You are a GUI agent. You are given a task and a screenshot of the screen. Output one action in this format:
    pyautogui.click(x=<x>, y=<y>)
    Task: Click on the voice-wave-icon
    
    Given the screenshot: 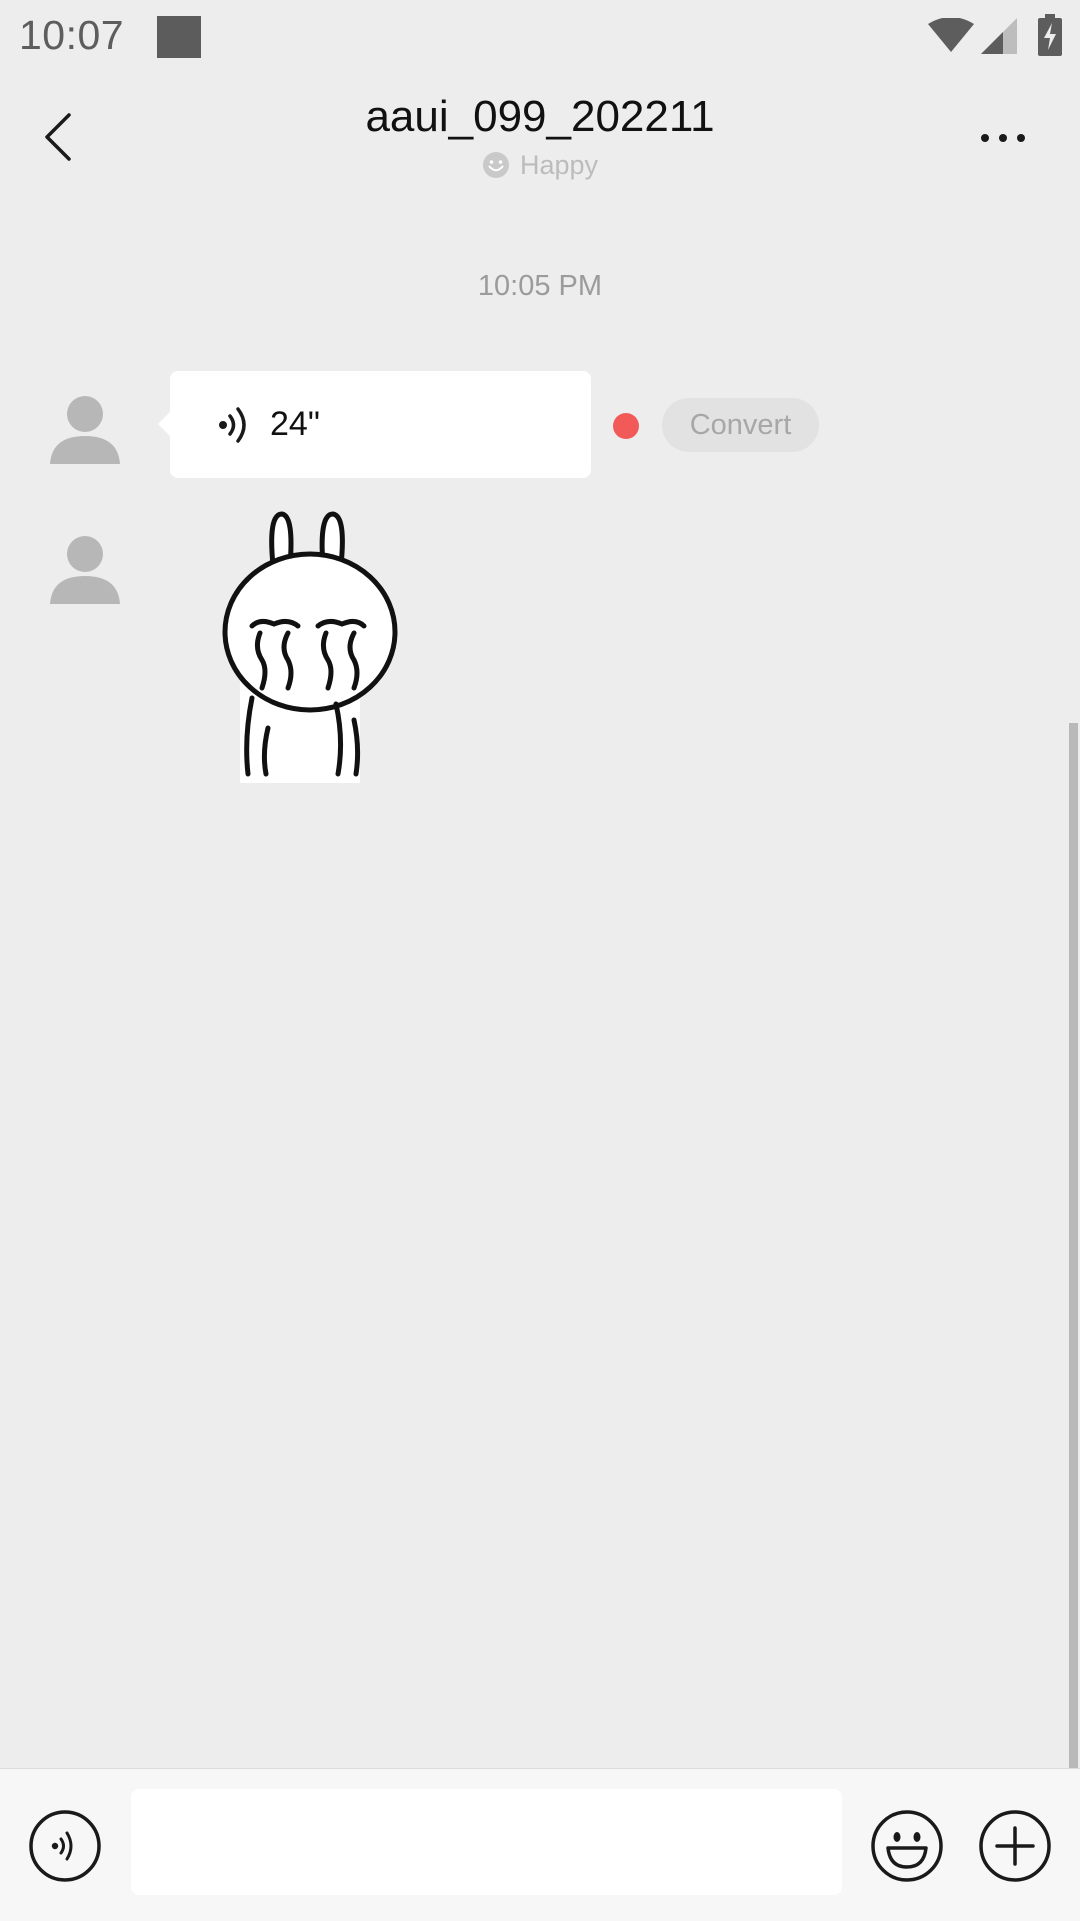 What is the action you would take?
    pyautogui.click(x=232, y=425)
    